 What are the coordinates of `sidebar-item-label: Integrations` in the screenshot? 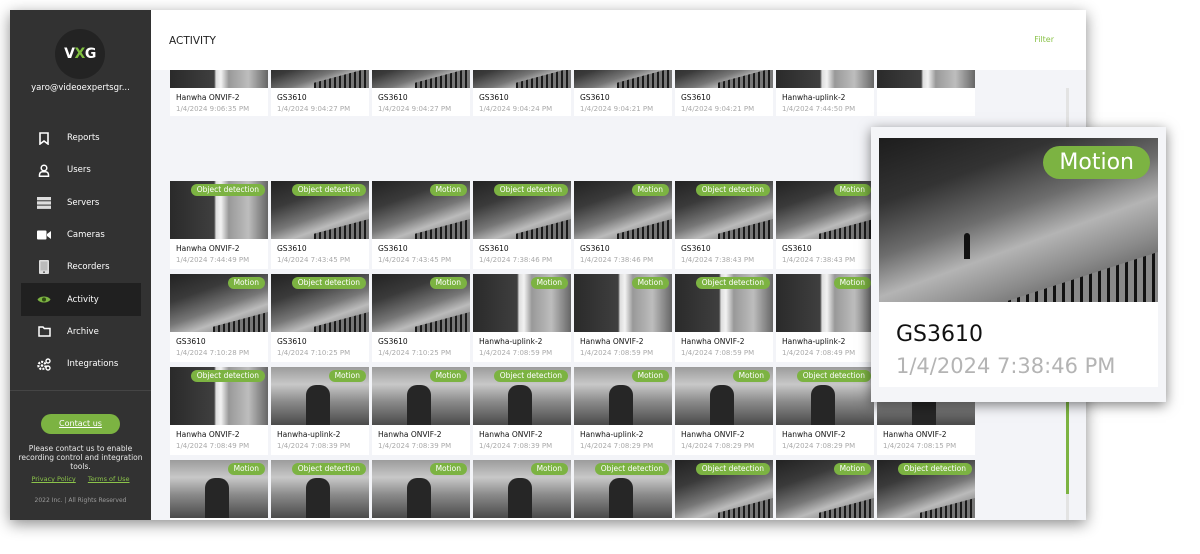 It's located at (93, 364).